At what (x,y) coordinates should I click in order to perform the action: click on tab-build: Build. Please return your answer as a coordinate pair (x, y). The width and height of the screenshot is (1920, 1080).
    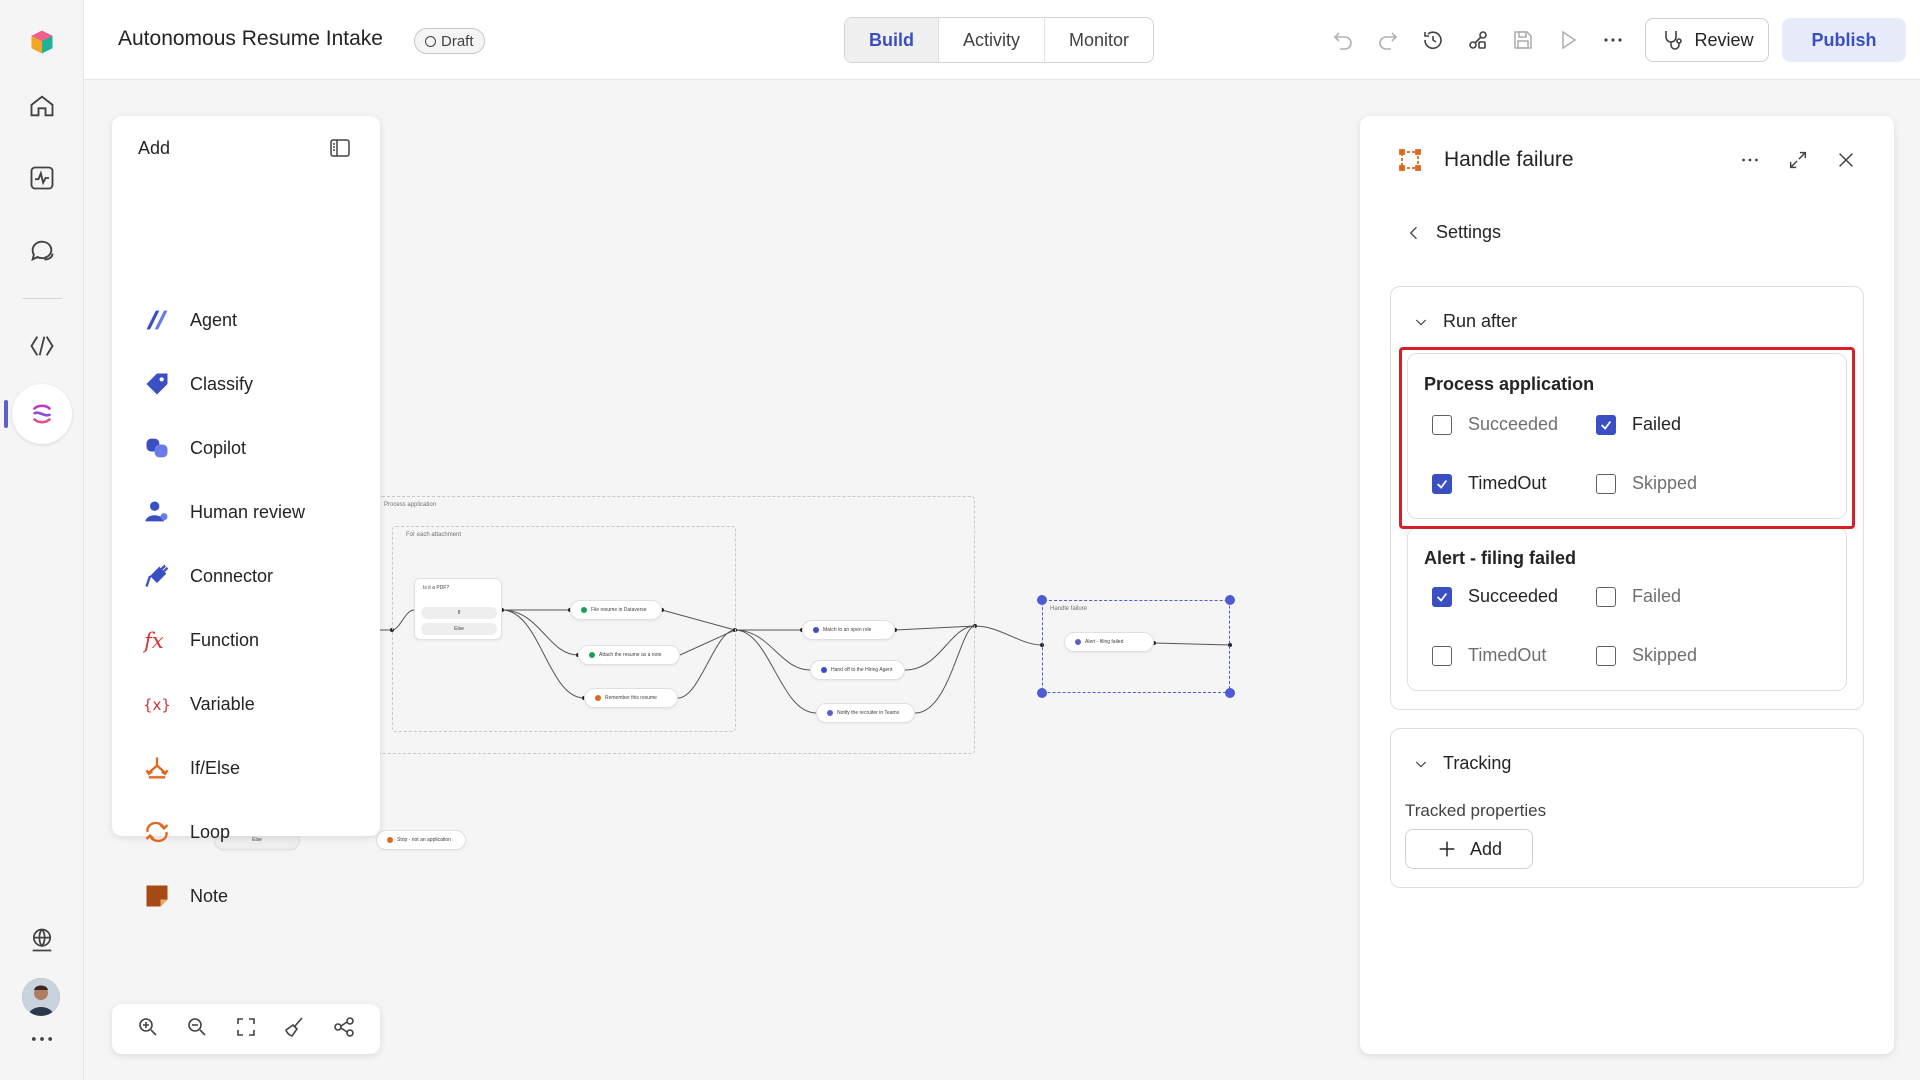
    Looking at the image, I should click on (892, 40).